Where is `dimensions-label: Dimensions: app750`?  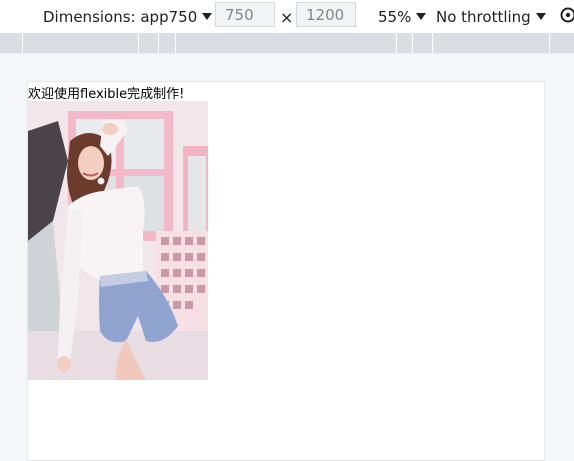
dimensions-label: Dimensions: app750 is located at coordinates (120, 17).